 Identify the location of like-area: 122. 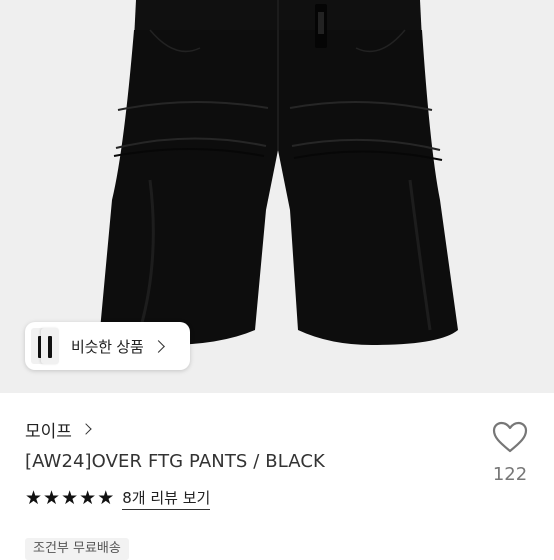
(510, 452).